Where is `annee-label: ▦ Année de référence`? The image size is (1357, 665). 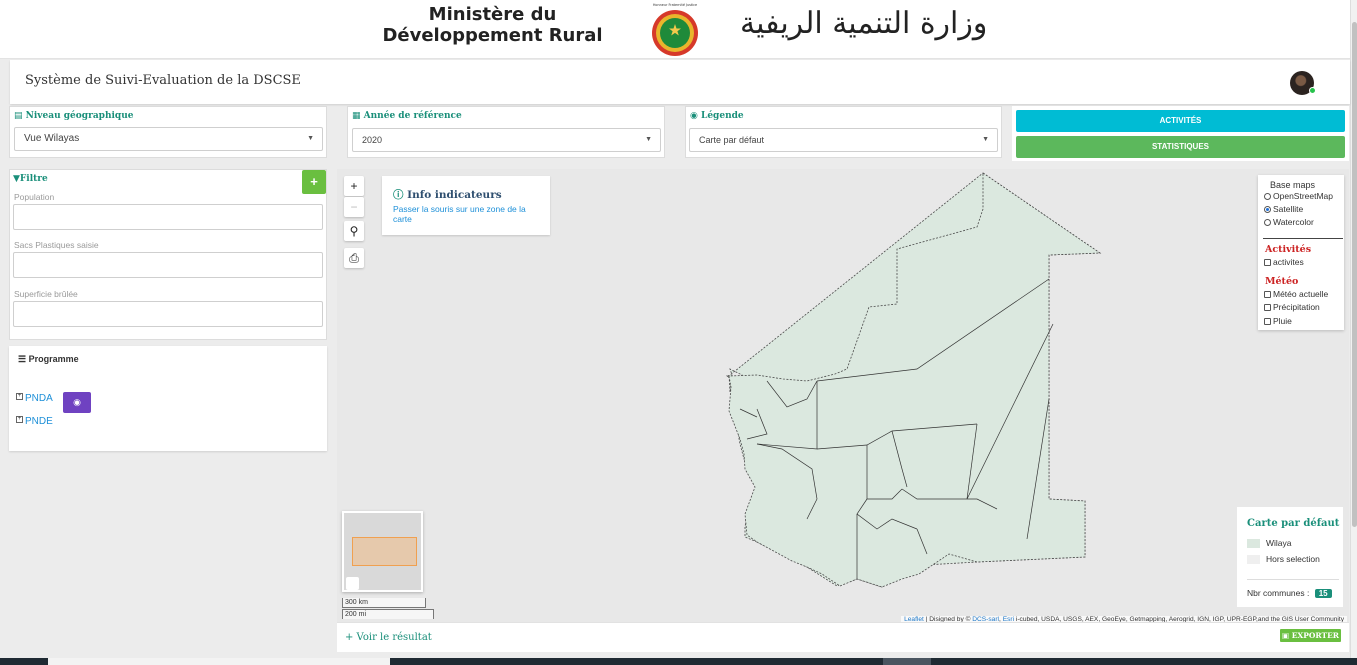 annee-label: ▦ Année de référence is located at coordinates (407, 116).